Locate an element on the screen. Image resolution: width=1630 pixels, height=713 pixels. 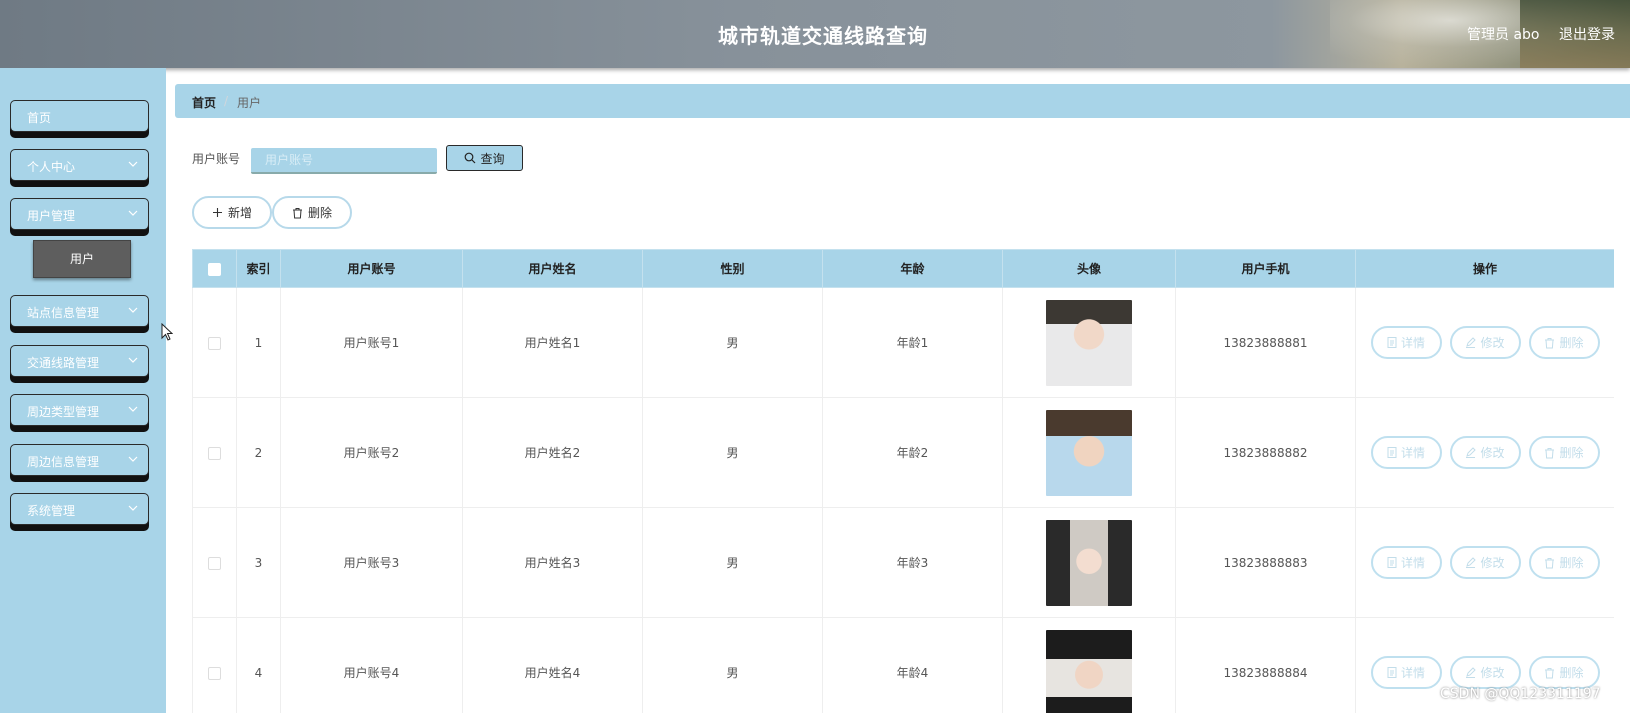
sidebar-item-station-info: 站点信息管理 is located at coordinates (79, 311).